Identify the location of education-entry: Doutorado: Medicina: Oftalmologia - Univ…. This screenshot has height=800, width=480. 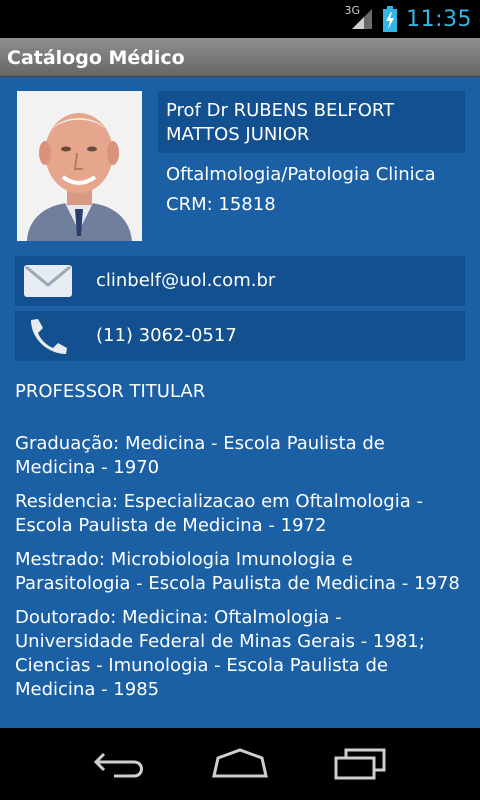
(220, 653).